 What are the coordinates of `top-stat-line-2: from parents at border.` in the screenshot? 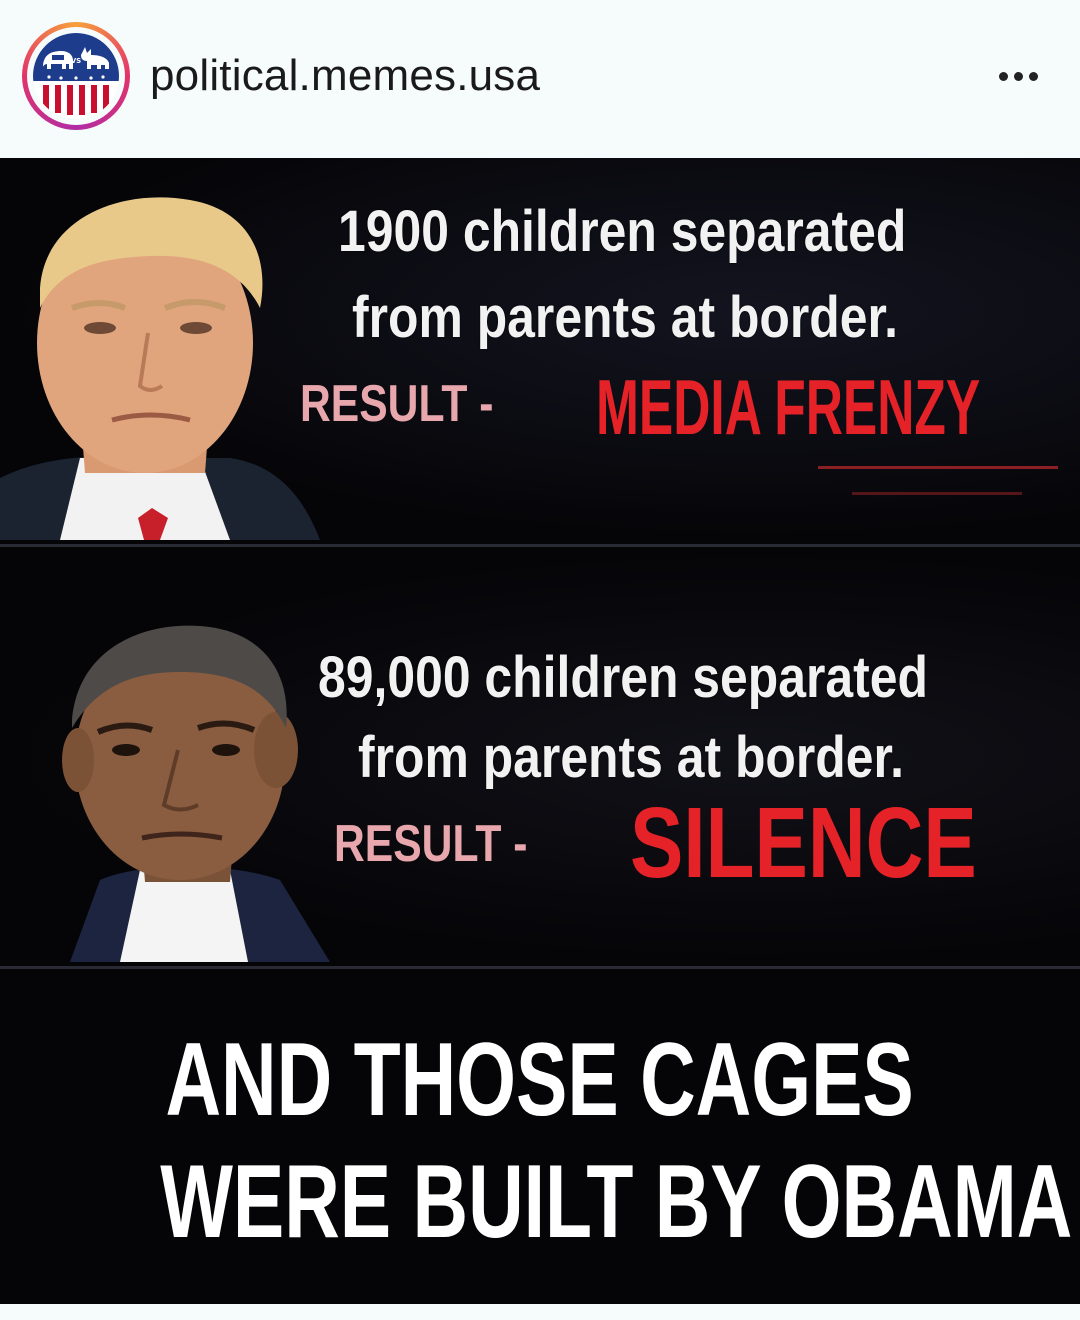 It's located at (625, 317).